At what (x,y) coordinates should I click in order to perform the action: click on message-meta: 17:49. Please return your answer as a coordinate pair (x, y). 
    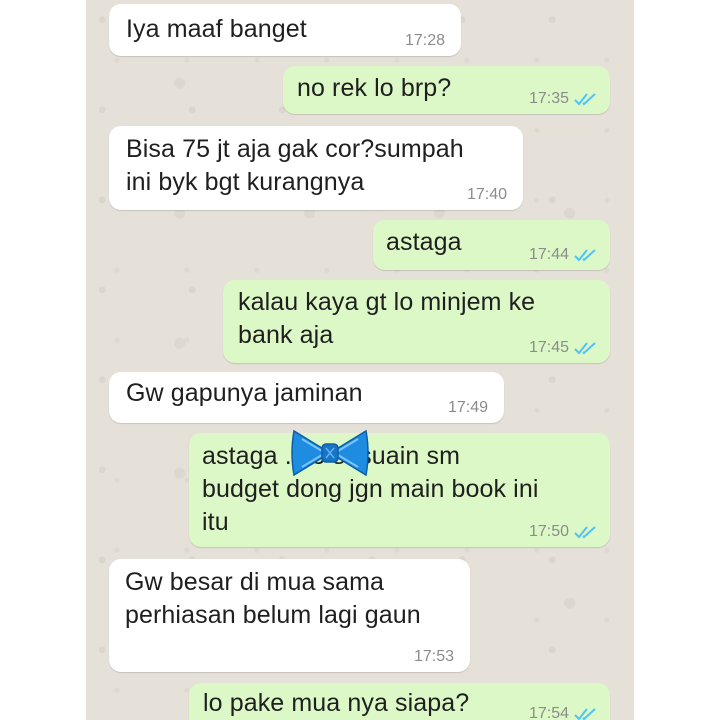
    Looking at the image, I should click on (468, 408).